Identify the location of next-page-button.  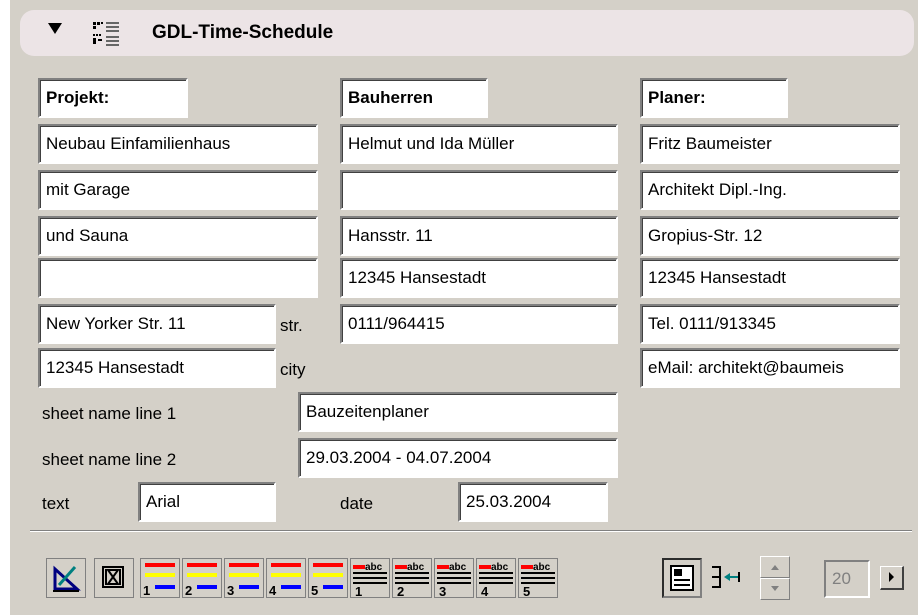
(892, 578).